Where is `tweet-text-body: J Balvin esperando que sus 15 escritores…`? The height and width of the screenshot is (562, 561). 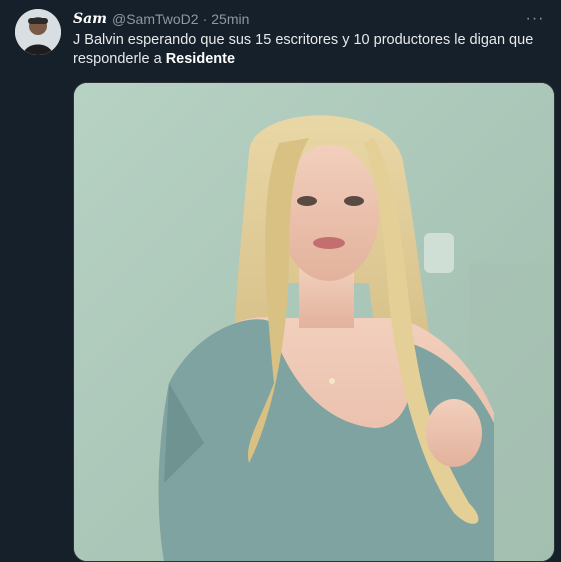 tweet-text-body: J Balvin esperando que sus 15 escritores… is located at coordinates (303, 49).